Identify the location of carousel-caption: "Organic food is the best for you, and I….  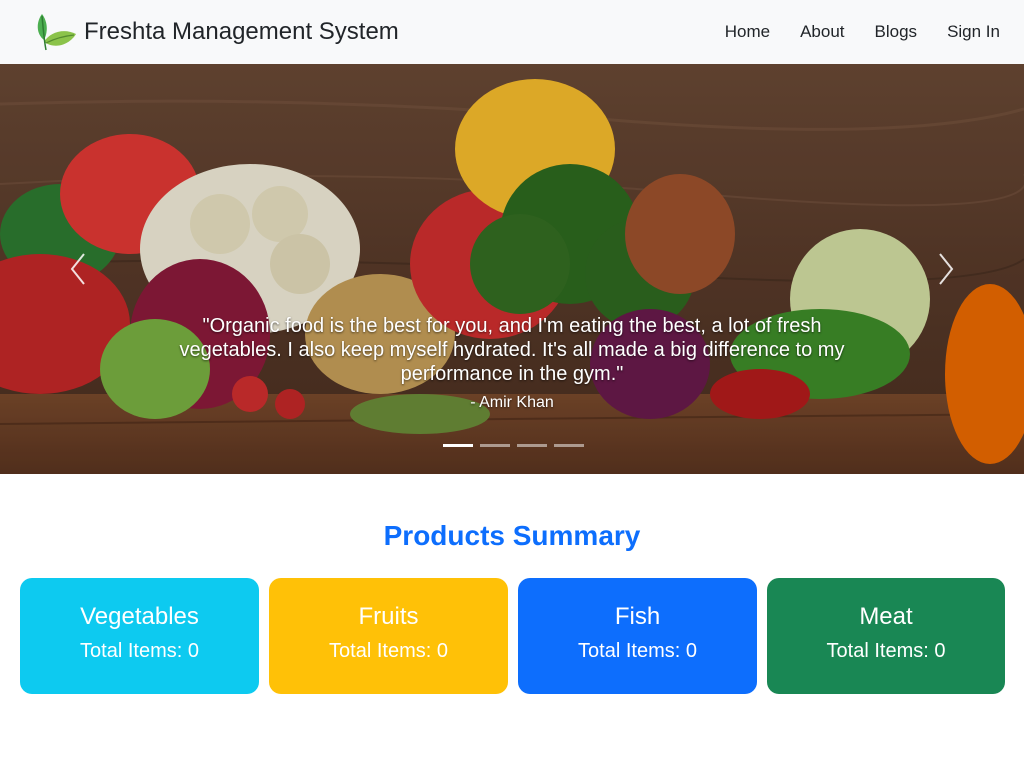
(512, 363).